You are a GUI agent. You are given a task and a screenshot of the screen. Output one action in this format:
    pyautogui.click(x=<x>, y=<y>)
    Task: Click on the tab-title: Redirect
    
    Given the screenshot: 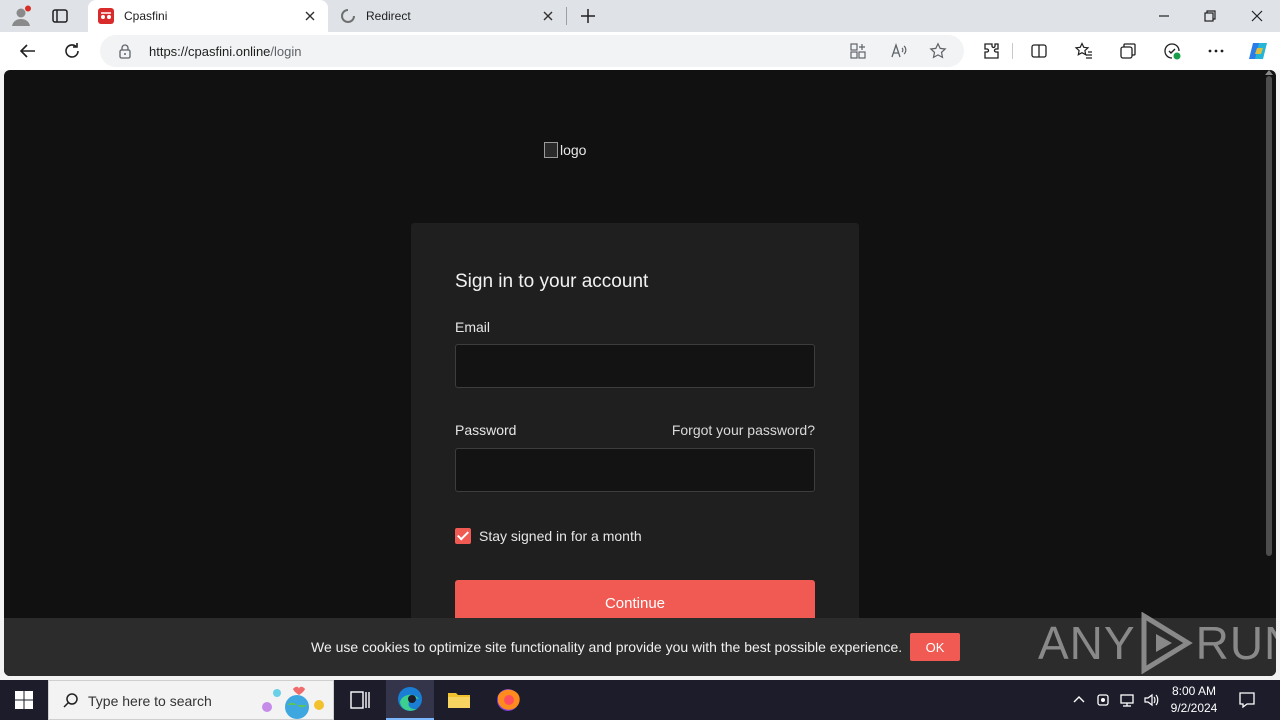 What is the action you would take?
    pyautogui.click(x=388, y=16)
    